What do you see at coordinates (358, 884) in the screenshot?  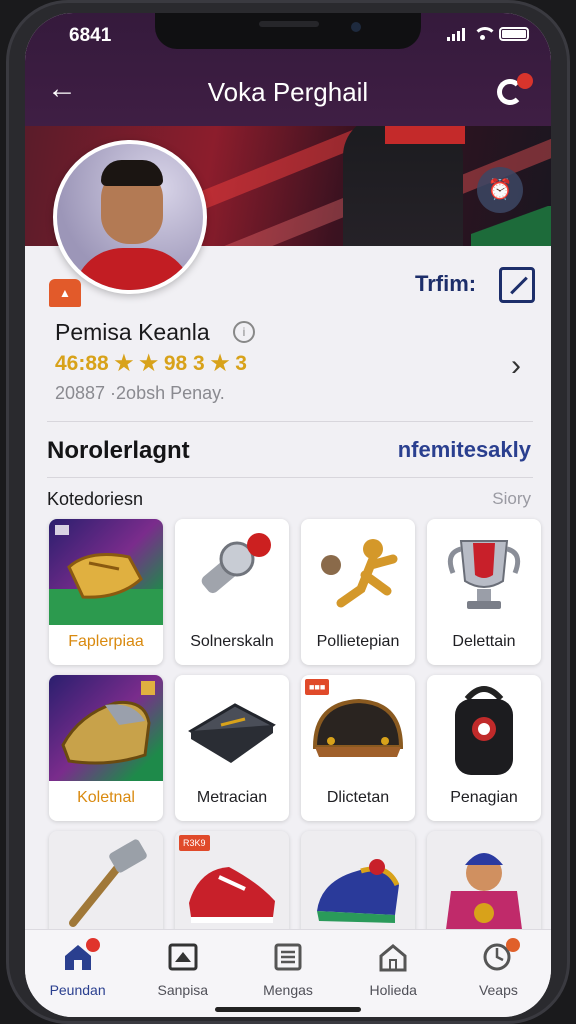 I see `blue-sneaker-art` at bounding box center [358, 884].